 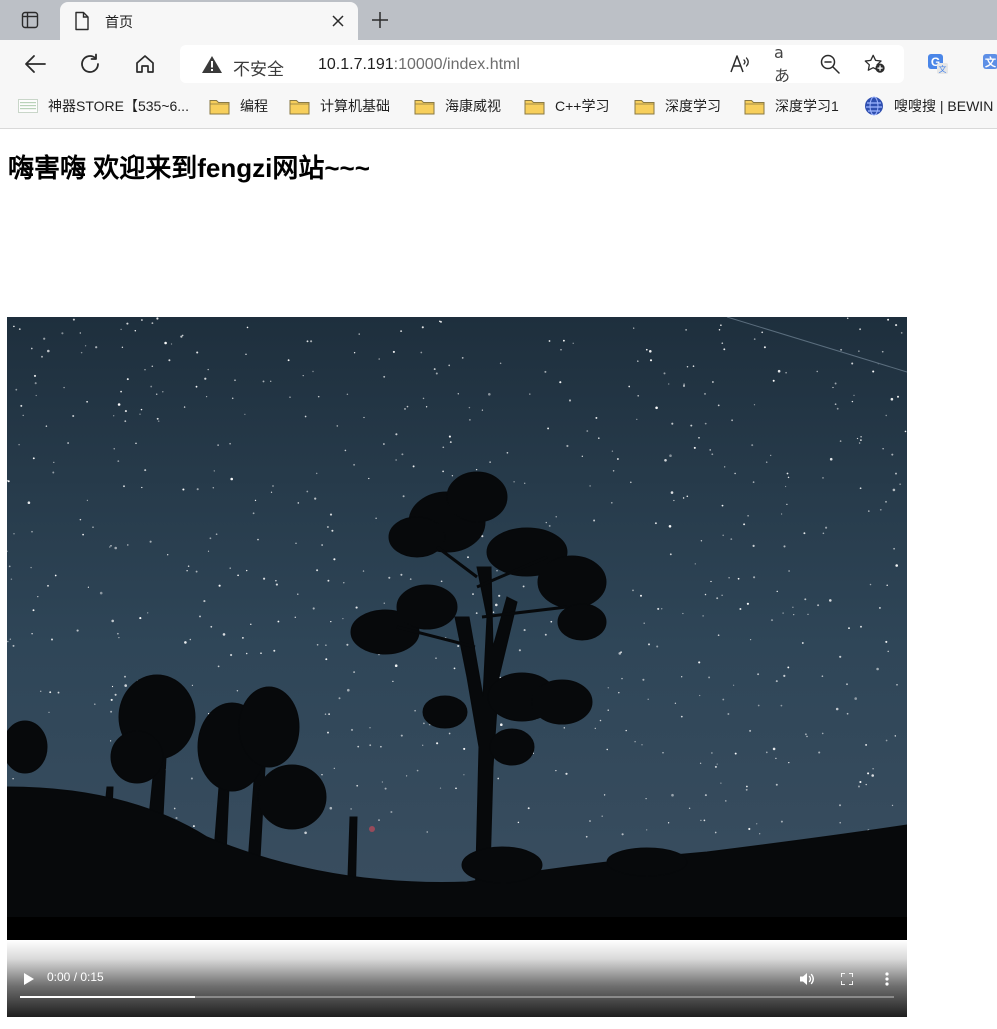 I want to click on favorite-add-button, so click(x=875, y=64).